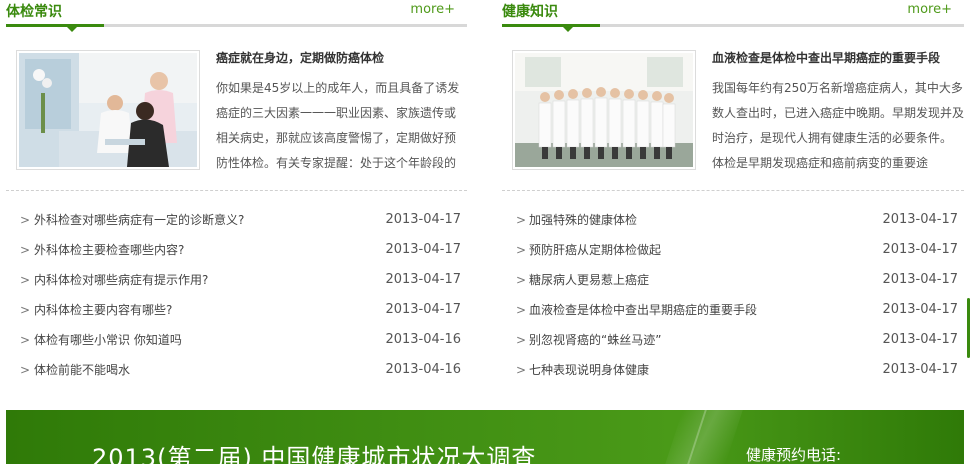  I want to click on panel-header: 体检常识 more+, so click(236, 16).